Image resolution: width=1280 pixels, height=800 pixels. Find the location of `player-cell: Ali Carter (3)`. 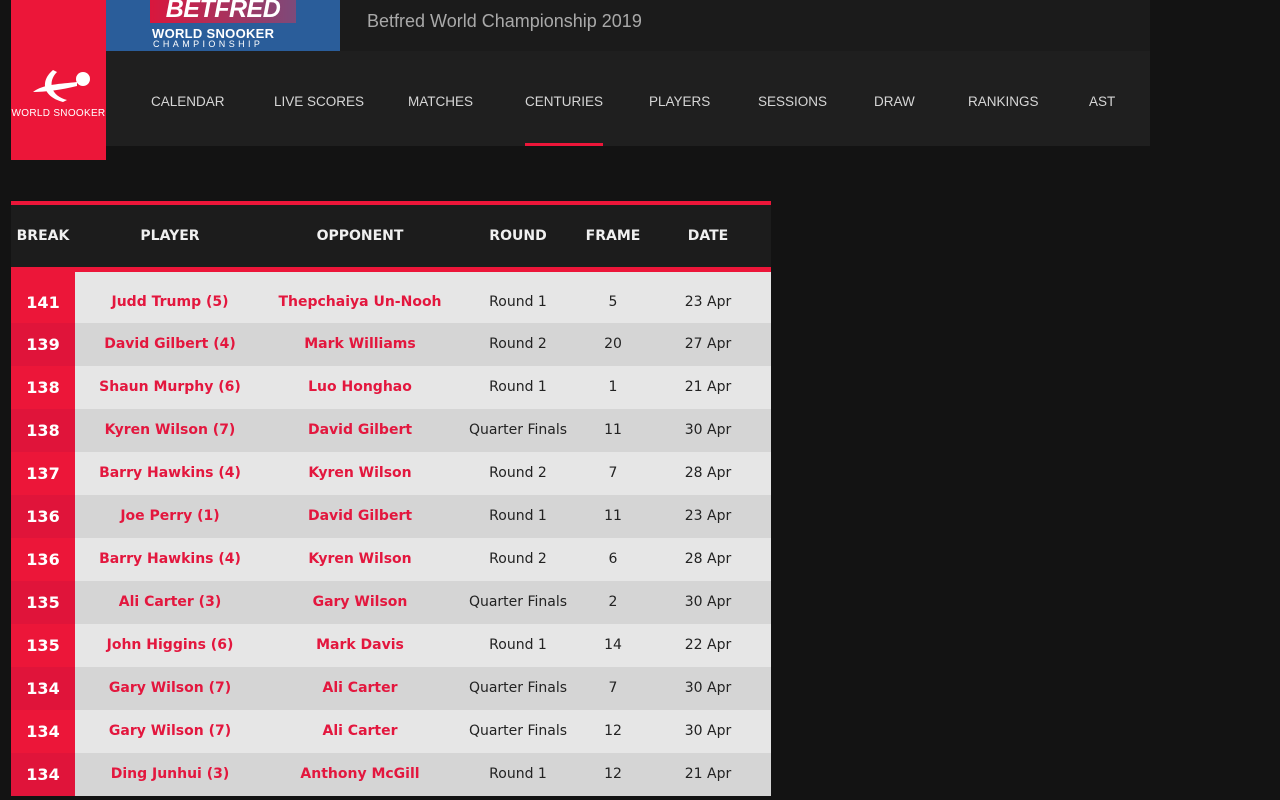

player-cell: Ali Carter (3) is located at coordinates (170, 602).